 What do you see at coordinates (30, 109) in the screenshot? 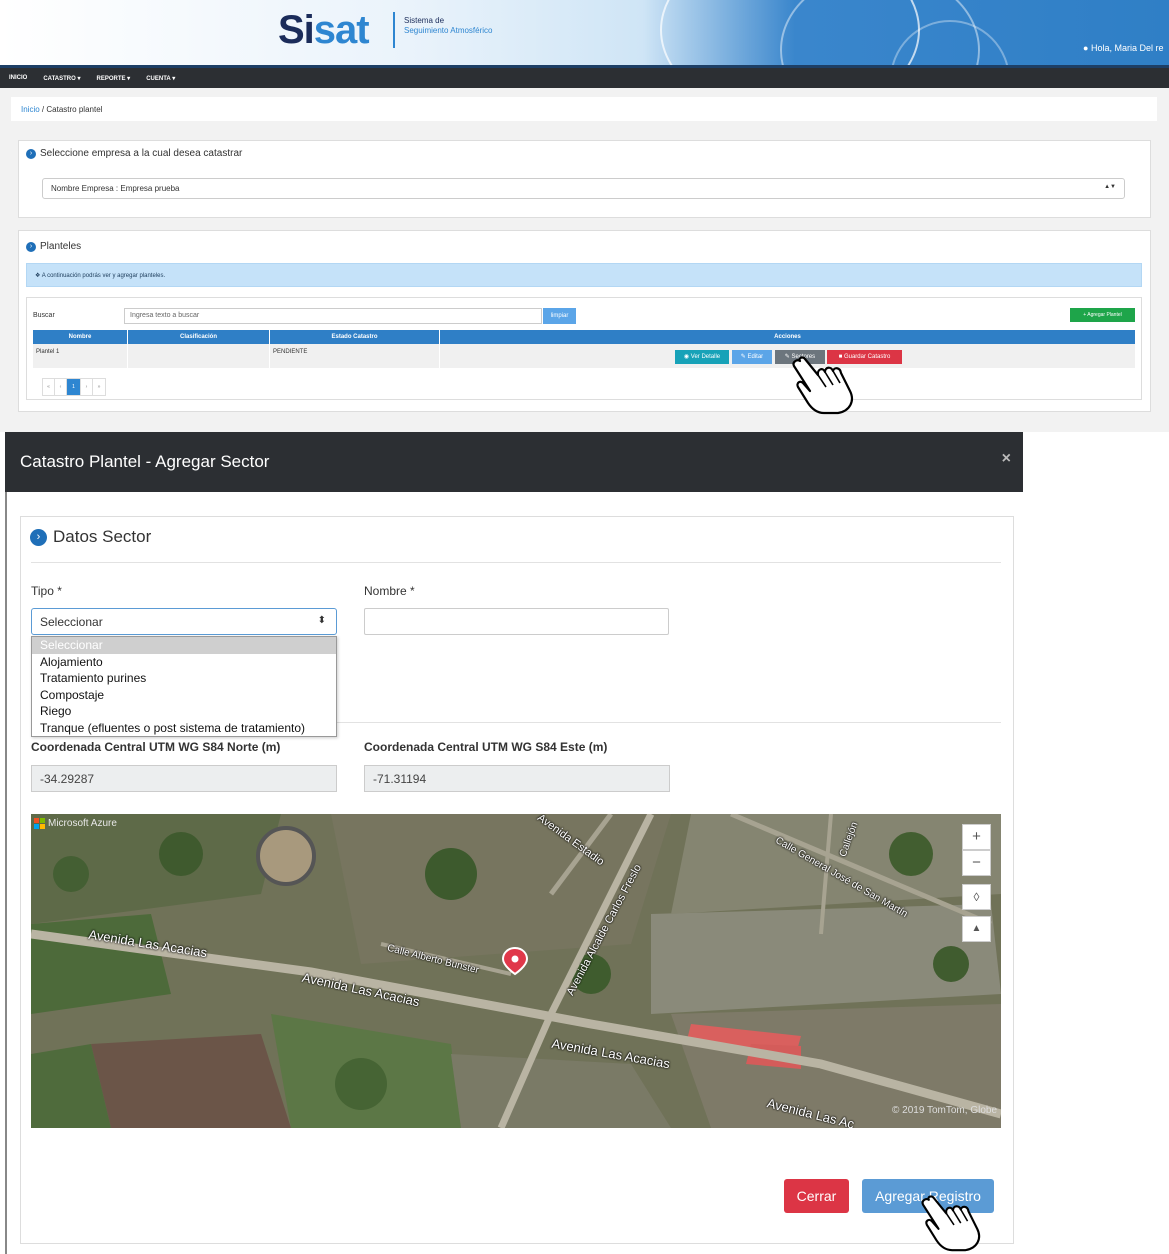
I see `breadcrumb-home: Inicio` at bounding box center [30, 109].